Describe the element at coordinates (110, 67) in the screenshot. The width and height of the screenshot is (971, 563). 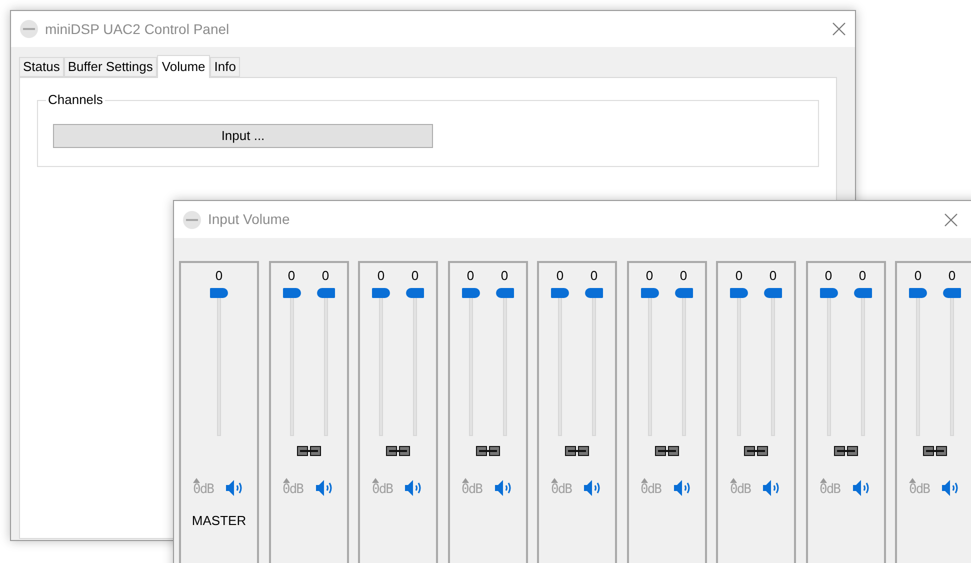
I see `tab: Buffer Settings` at that location.